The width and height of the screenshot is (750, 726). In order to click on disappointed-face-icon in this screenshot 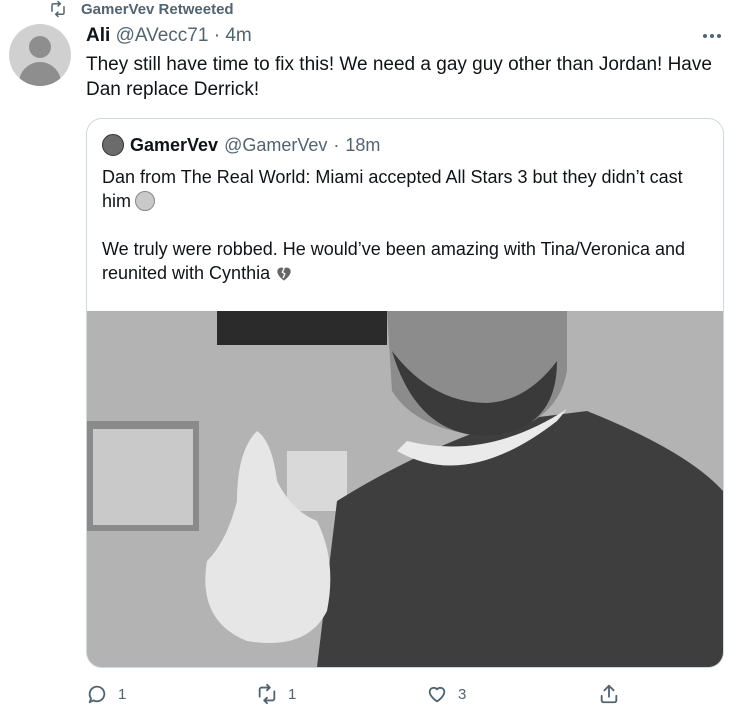, I will do `click(145, 201)`.